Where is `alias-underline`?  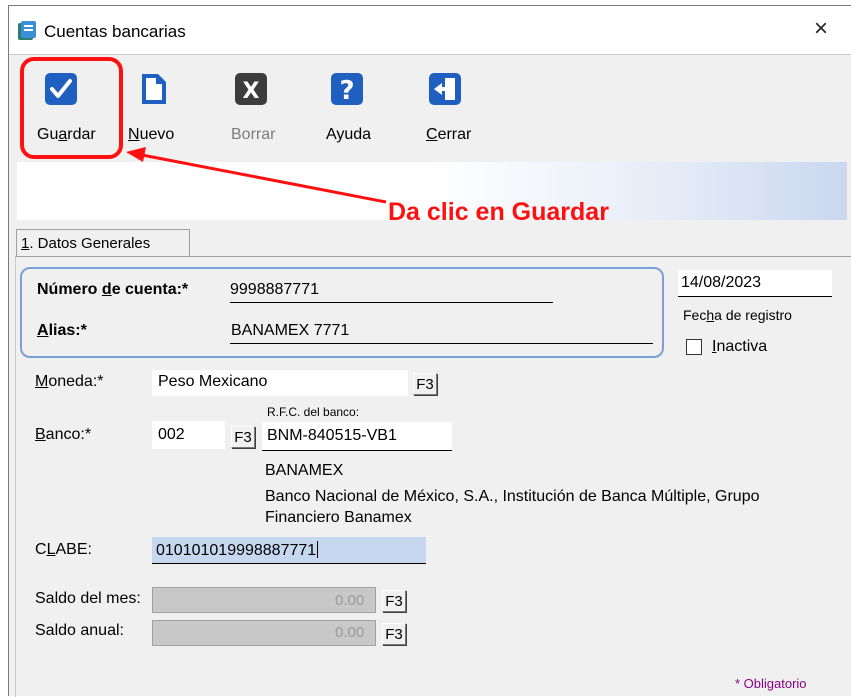
alias-underline is located at coordinates (441, 343).